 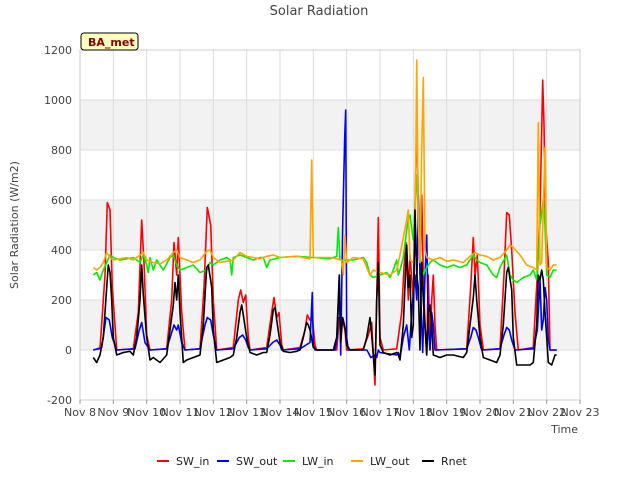 I want to click on y-tick-label: 600, so click(x=61, y=200).